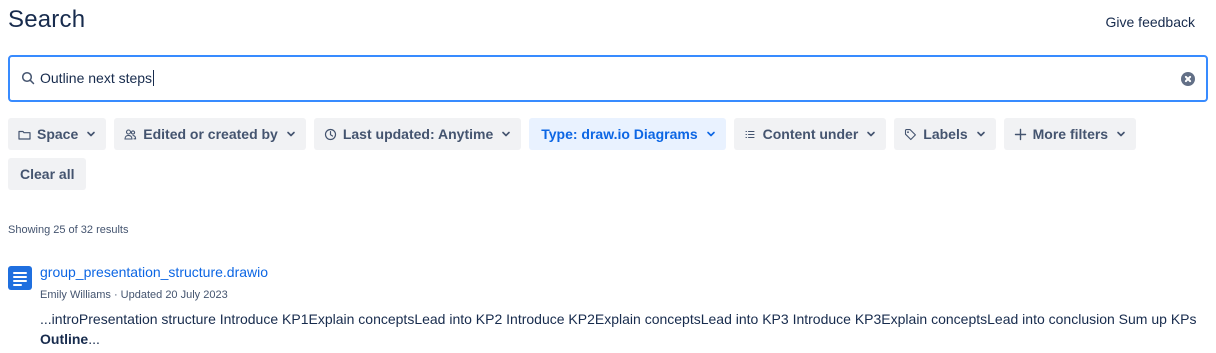  I want to click on filter-last-updated: Last updated: Anytime, so click(417, 134).